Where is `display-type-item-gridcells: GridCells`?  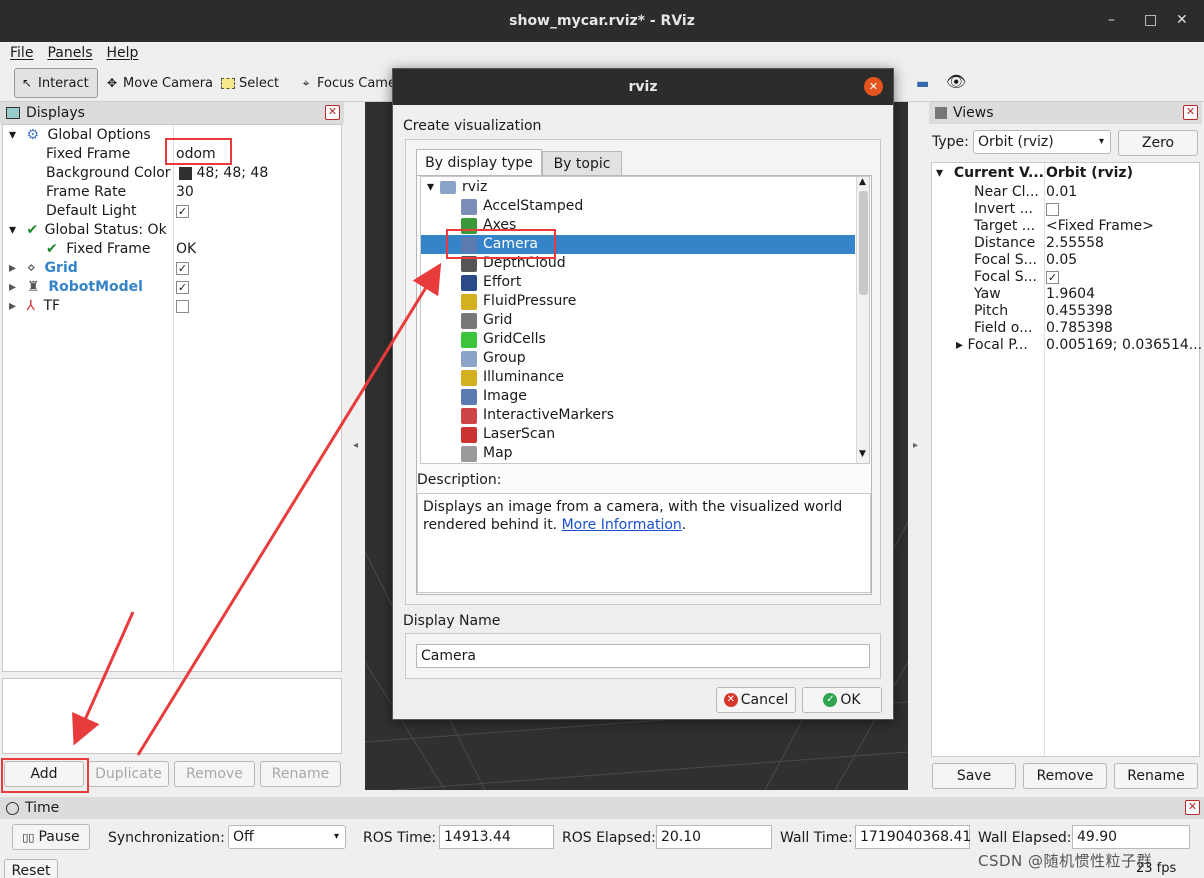 display-type-item-gridcells: GridCells is located at coordinates (503, 339).